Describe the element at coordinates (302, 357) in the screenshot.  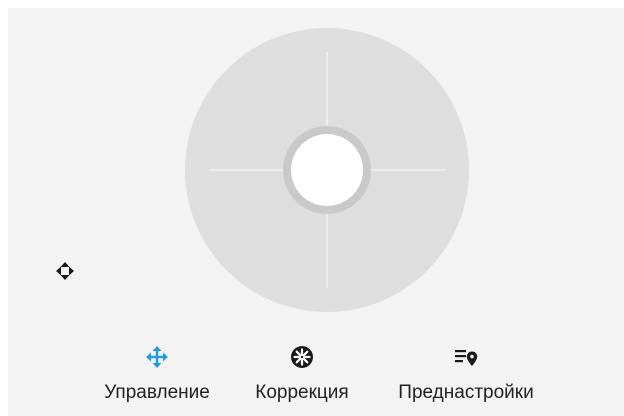
I see `aperture-icon` at that location.